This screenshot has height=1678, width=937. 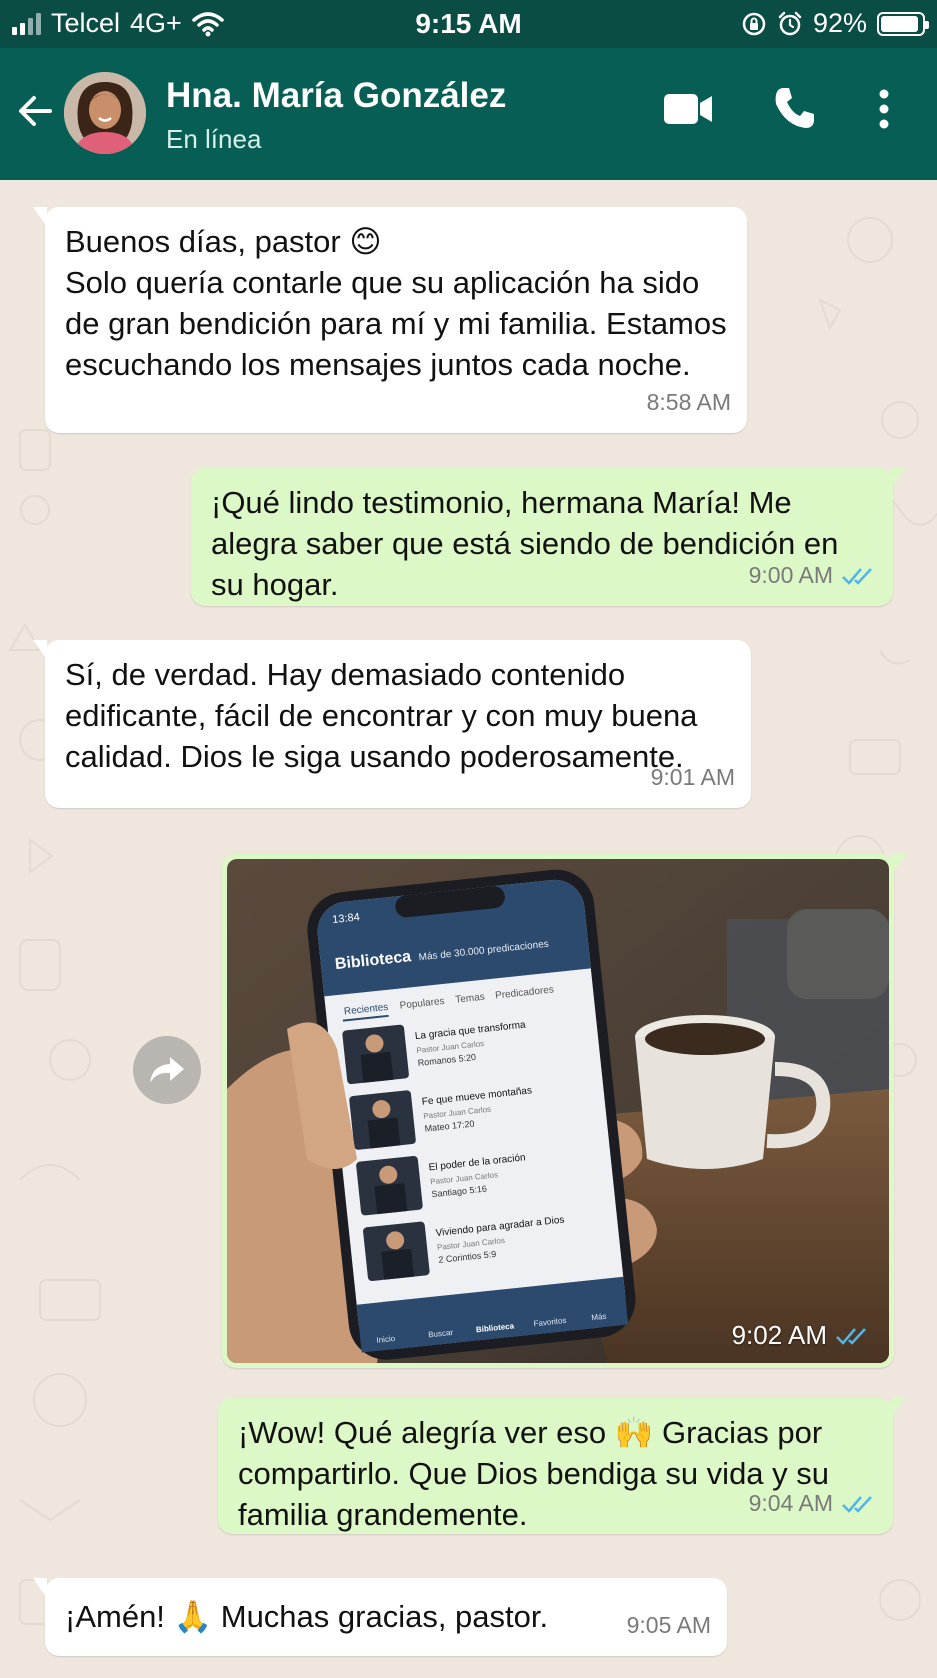 I want to click on message-time: 9:05 AM, so click(x=669, y=1625).